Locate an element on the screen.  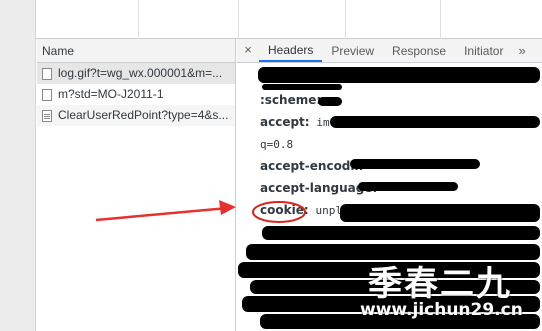
request-row: m?std=MO-J2011-1 is located at coordinates (136, 94).